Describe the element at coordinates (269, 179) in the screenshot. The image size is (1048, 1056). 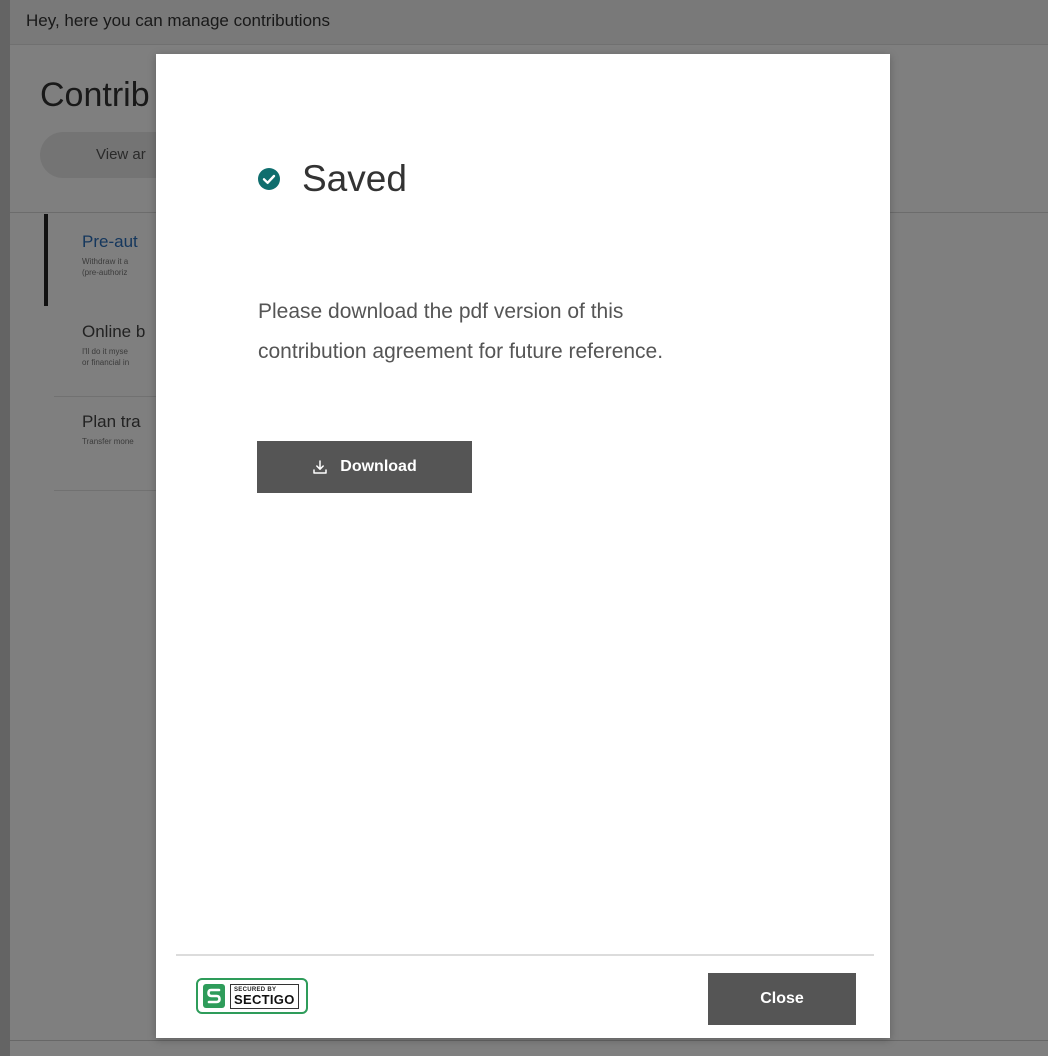
I see `check-circle-icon` at that location.